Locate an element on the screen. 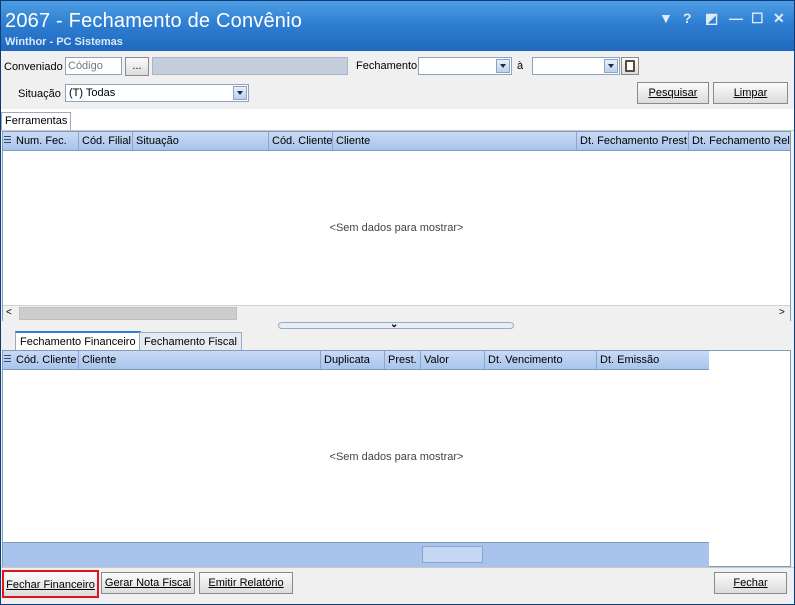  limpar-button-label: Limpar is located at coordinates (750, 93).